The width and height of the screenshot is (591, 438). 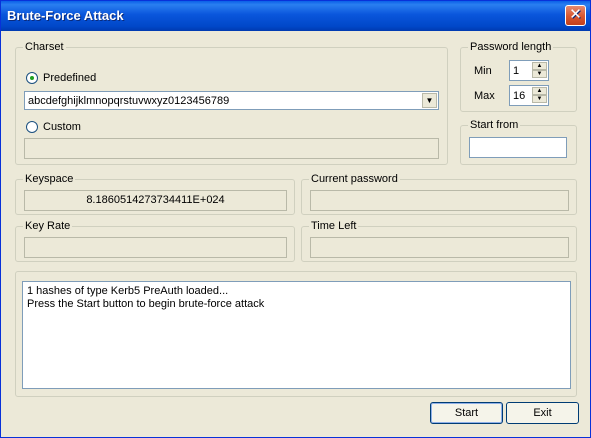 I want to click on min-length-spinner: 1 ▲ ▼, so click(x=529, y=70).